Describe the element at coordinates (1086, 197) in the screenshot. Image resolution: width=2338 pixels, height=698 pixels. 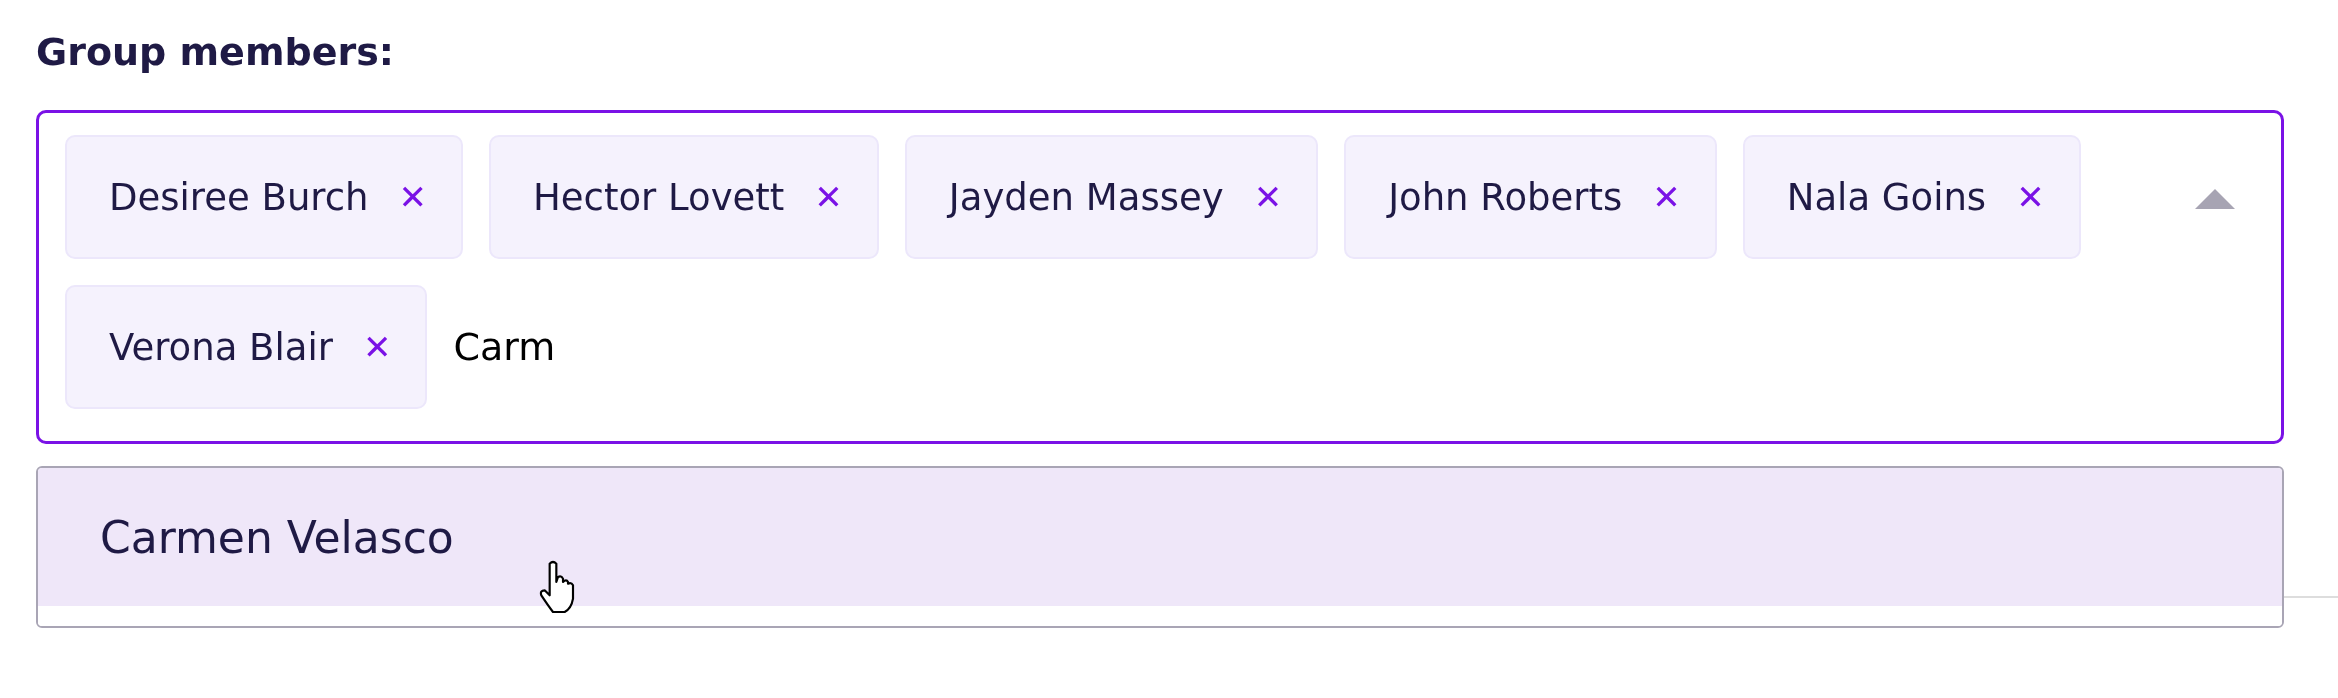
I see `chip-label: Jayden Massey` at that location.